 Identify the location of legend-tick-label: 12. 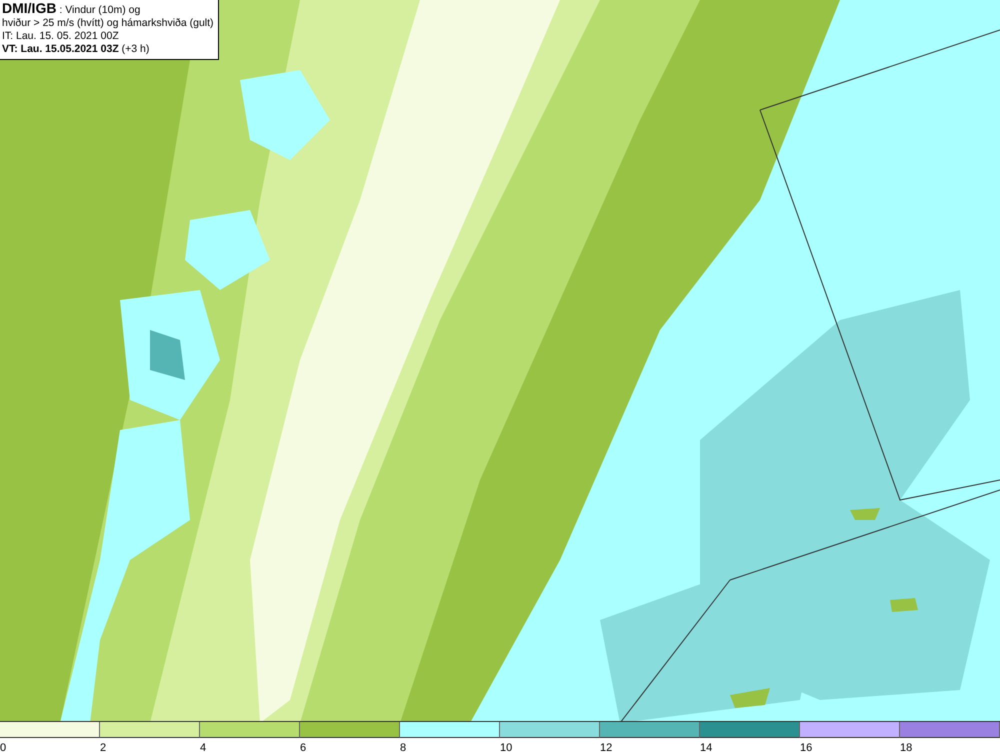
(606, 747).